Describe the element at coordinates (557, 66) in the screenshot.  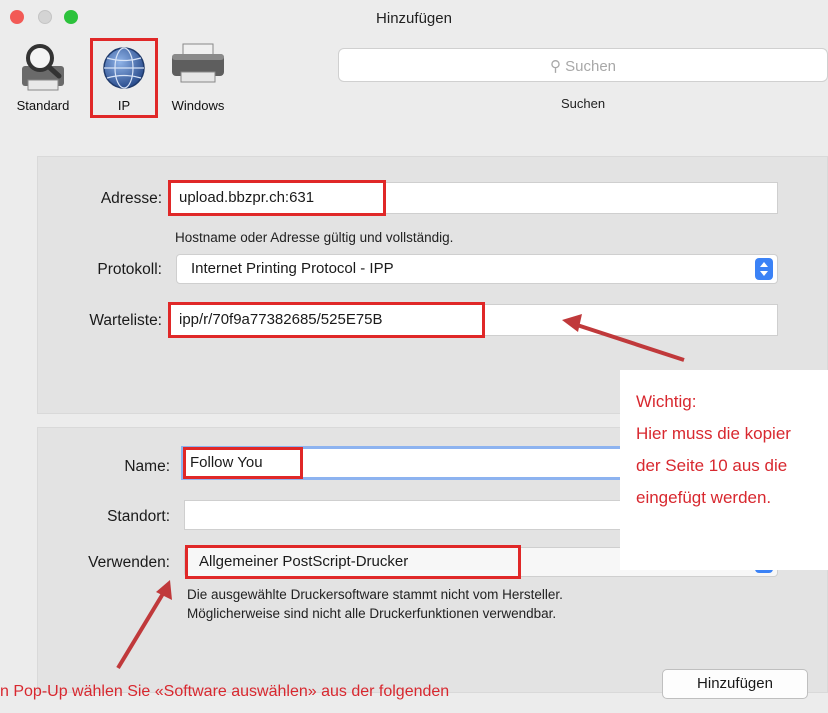
I see `search-icon: ⚲` at that location.